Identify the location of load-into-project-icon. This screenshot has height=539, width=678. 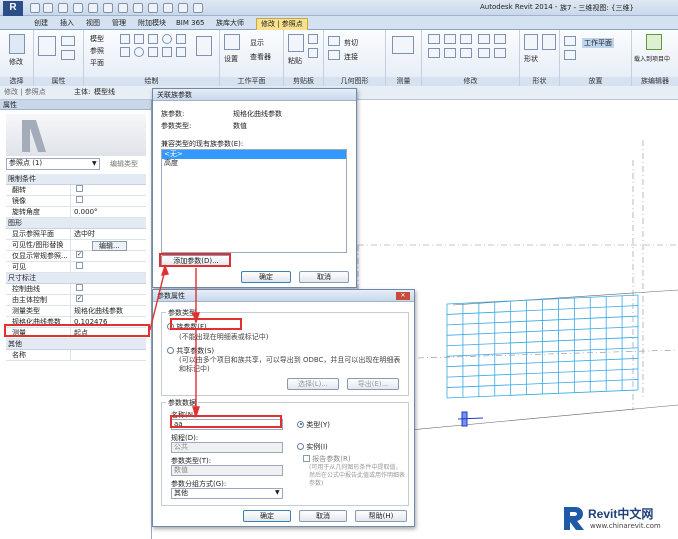
(654, 42).